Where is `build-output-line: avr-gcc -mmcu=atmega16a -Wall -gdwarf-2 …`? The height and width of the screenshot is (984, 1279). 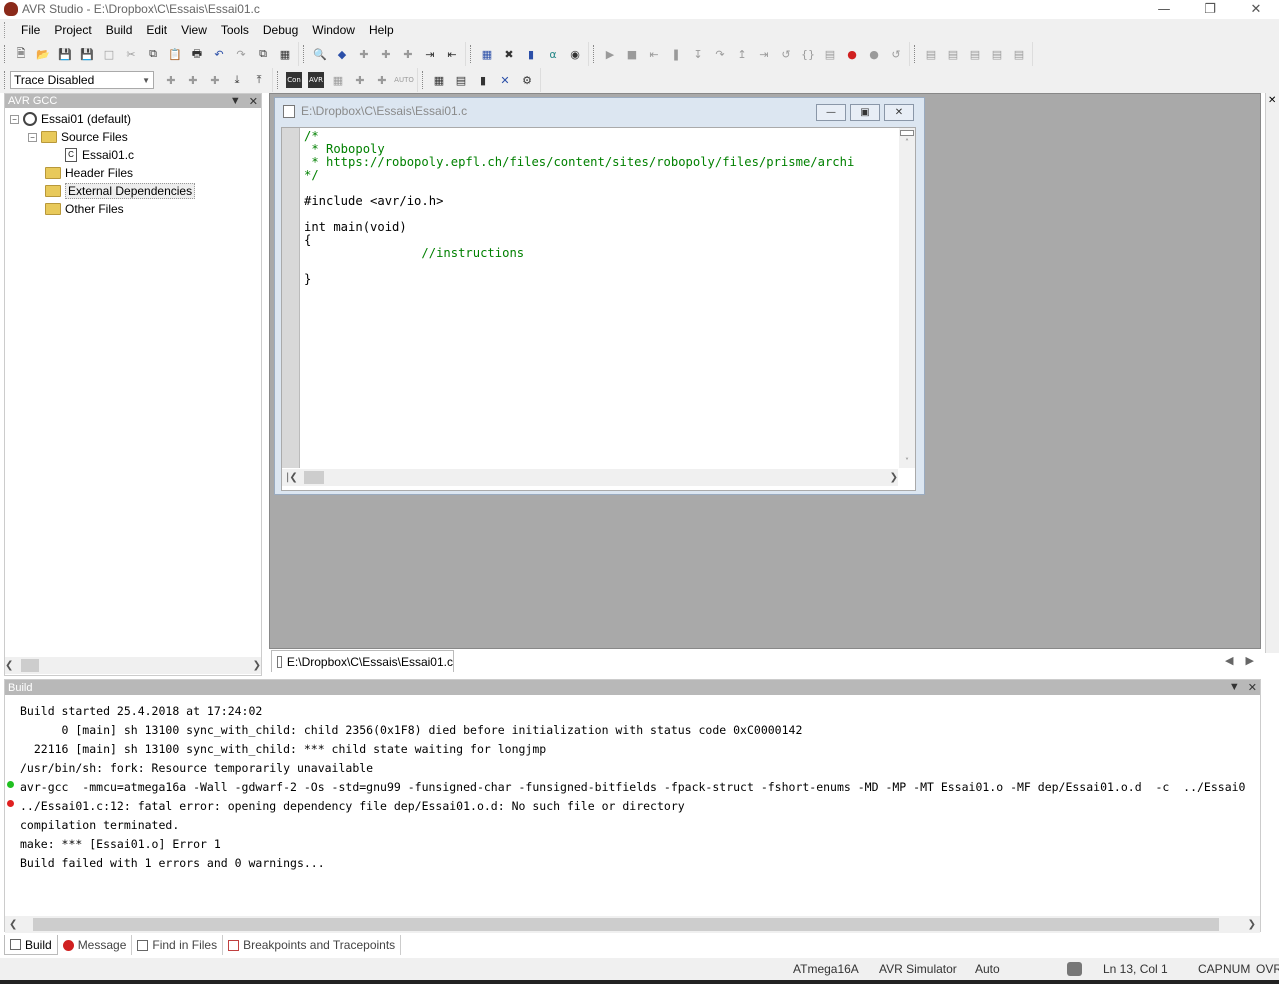
build-output-line: avr-gcc -mmcu=atmega16a -Wall -gdwarf-2 … is located at coordinates (639, 787).